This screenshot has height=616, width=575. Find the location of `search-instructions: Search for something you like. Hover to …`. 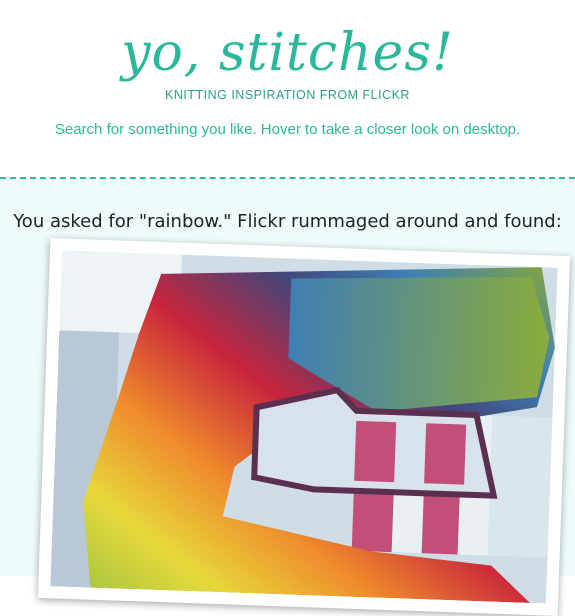

search-instructions: Search for something you like. Hover to … is located at coordinates (287, 129).